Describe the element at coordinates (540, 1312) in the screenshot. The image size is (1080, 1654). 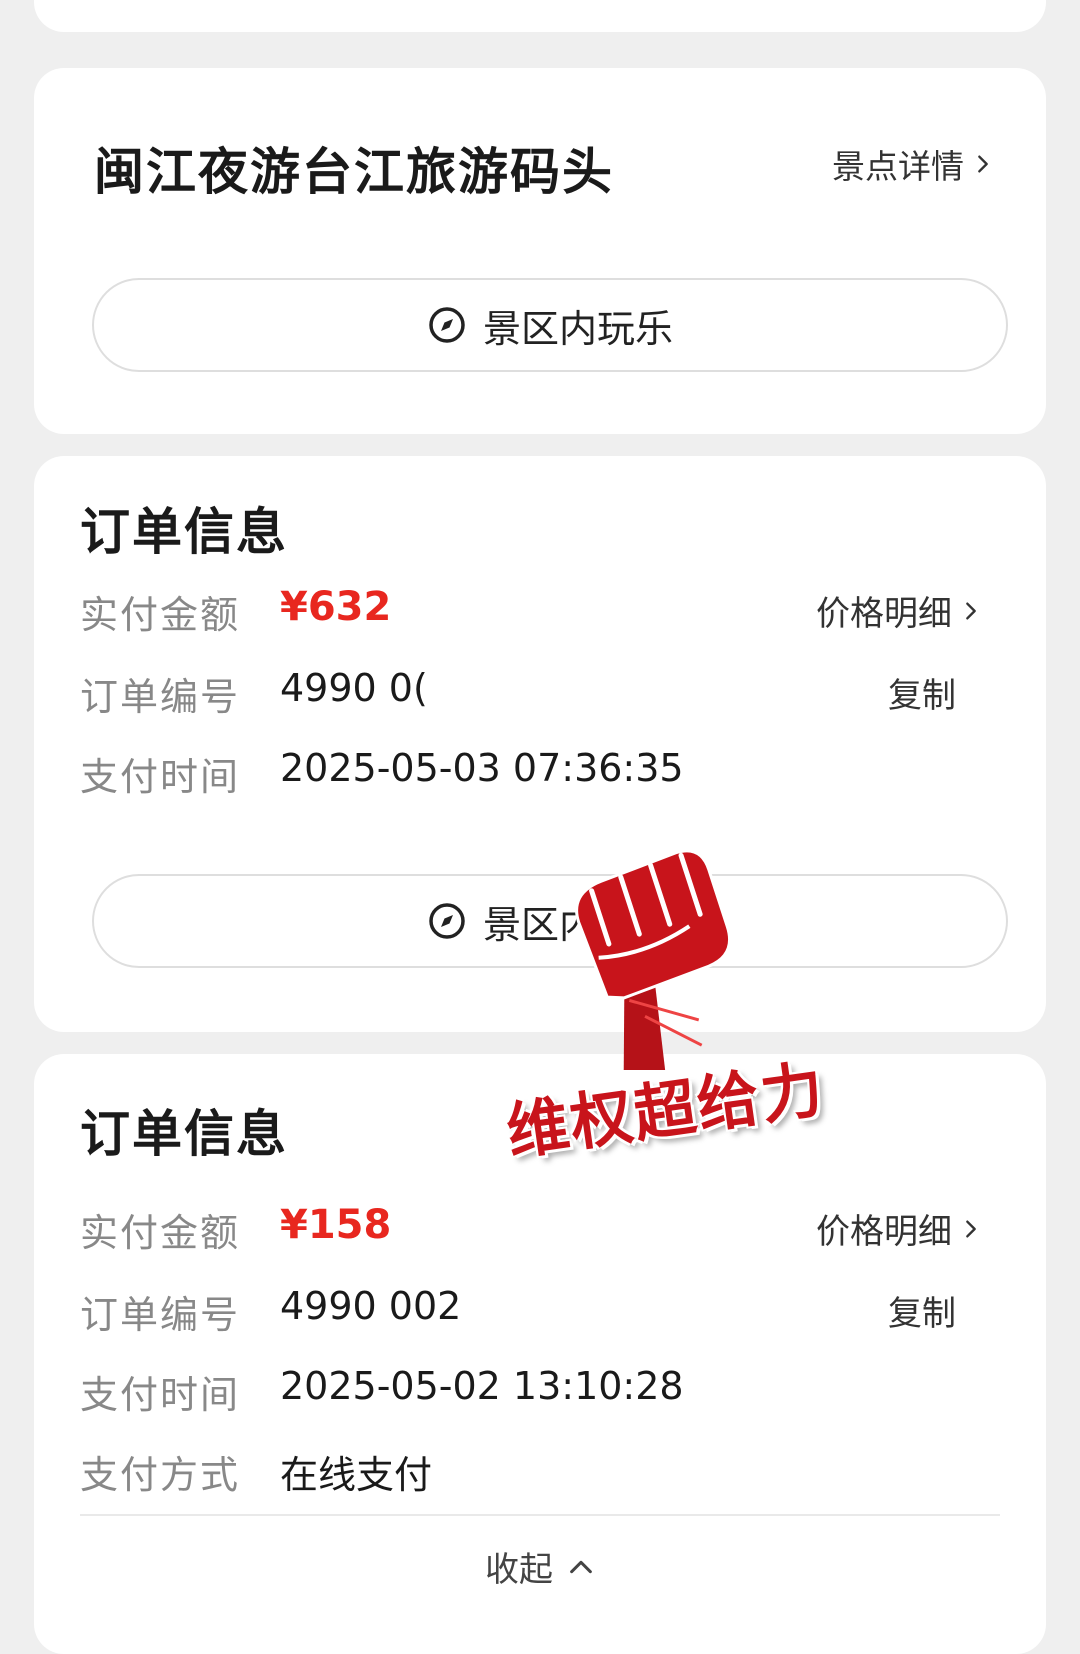
I see `order-number-row: 订单编号 4990 002 复制` at that location.